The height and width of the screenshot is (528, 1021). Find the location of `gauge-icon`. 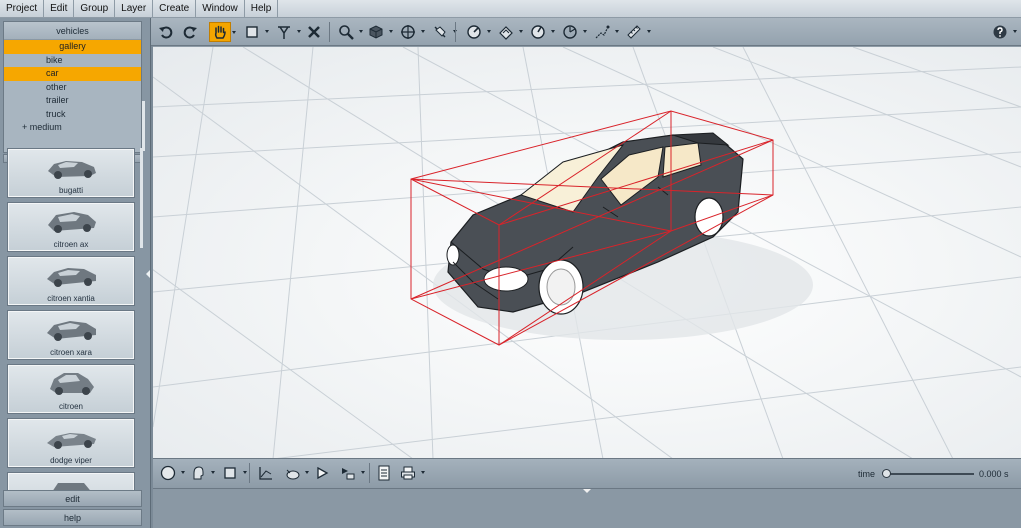

gauge-icon is located at coordinates (477, 32).